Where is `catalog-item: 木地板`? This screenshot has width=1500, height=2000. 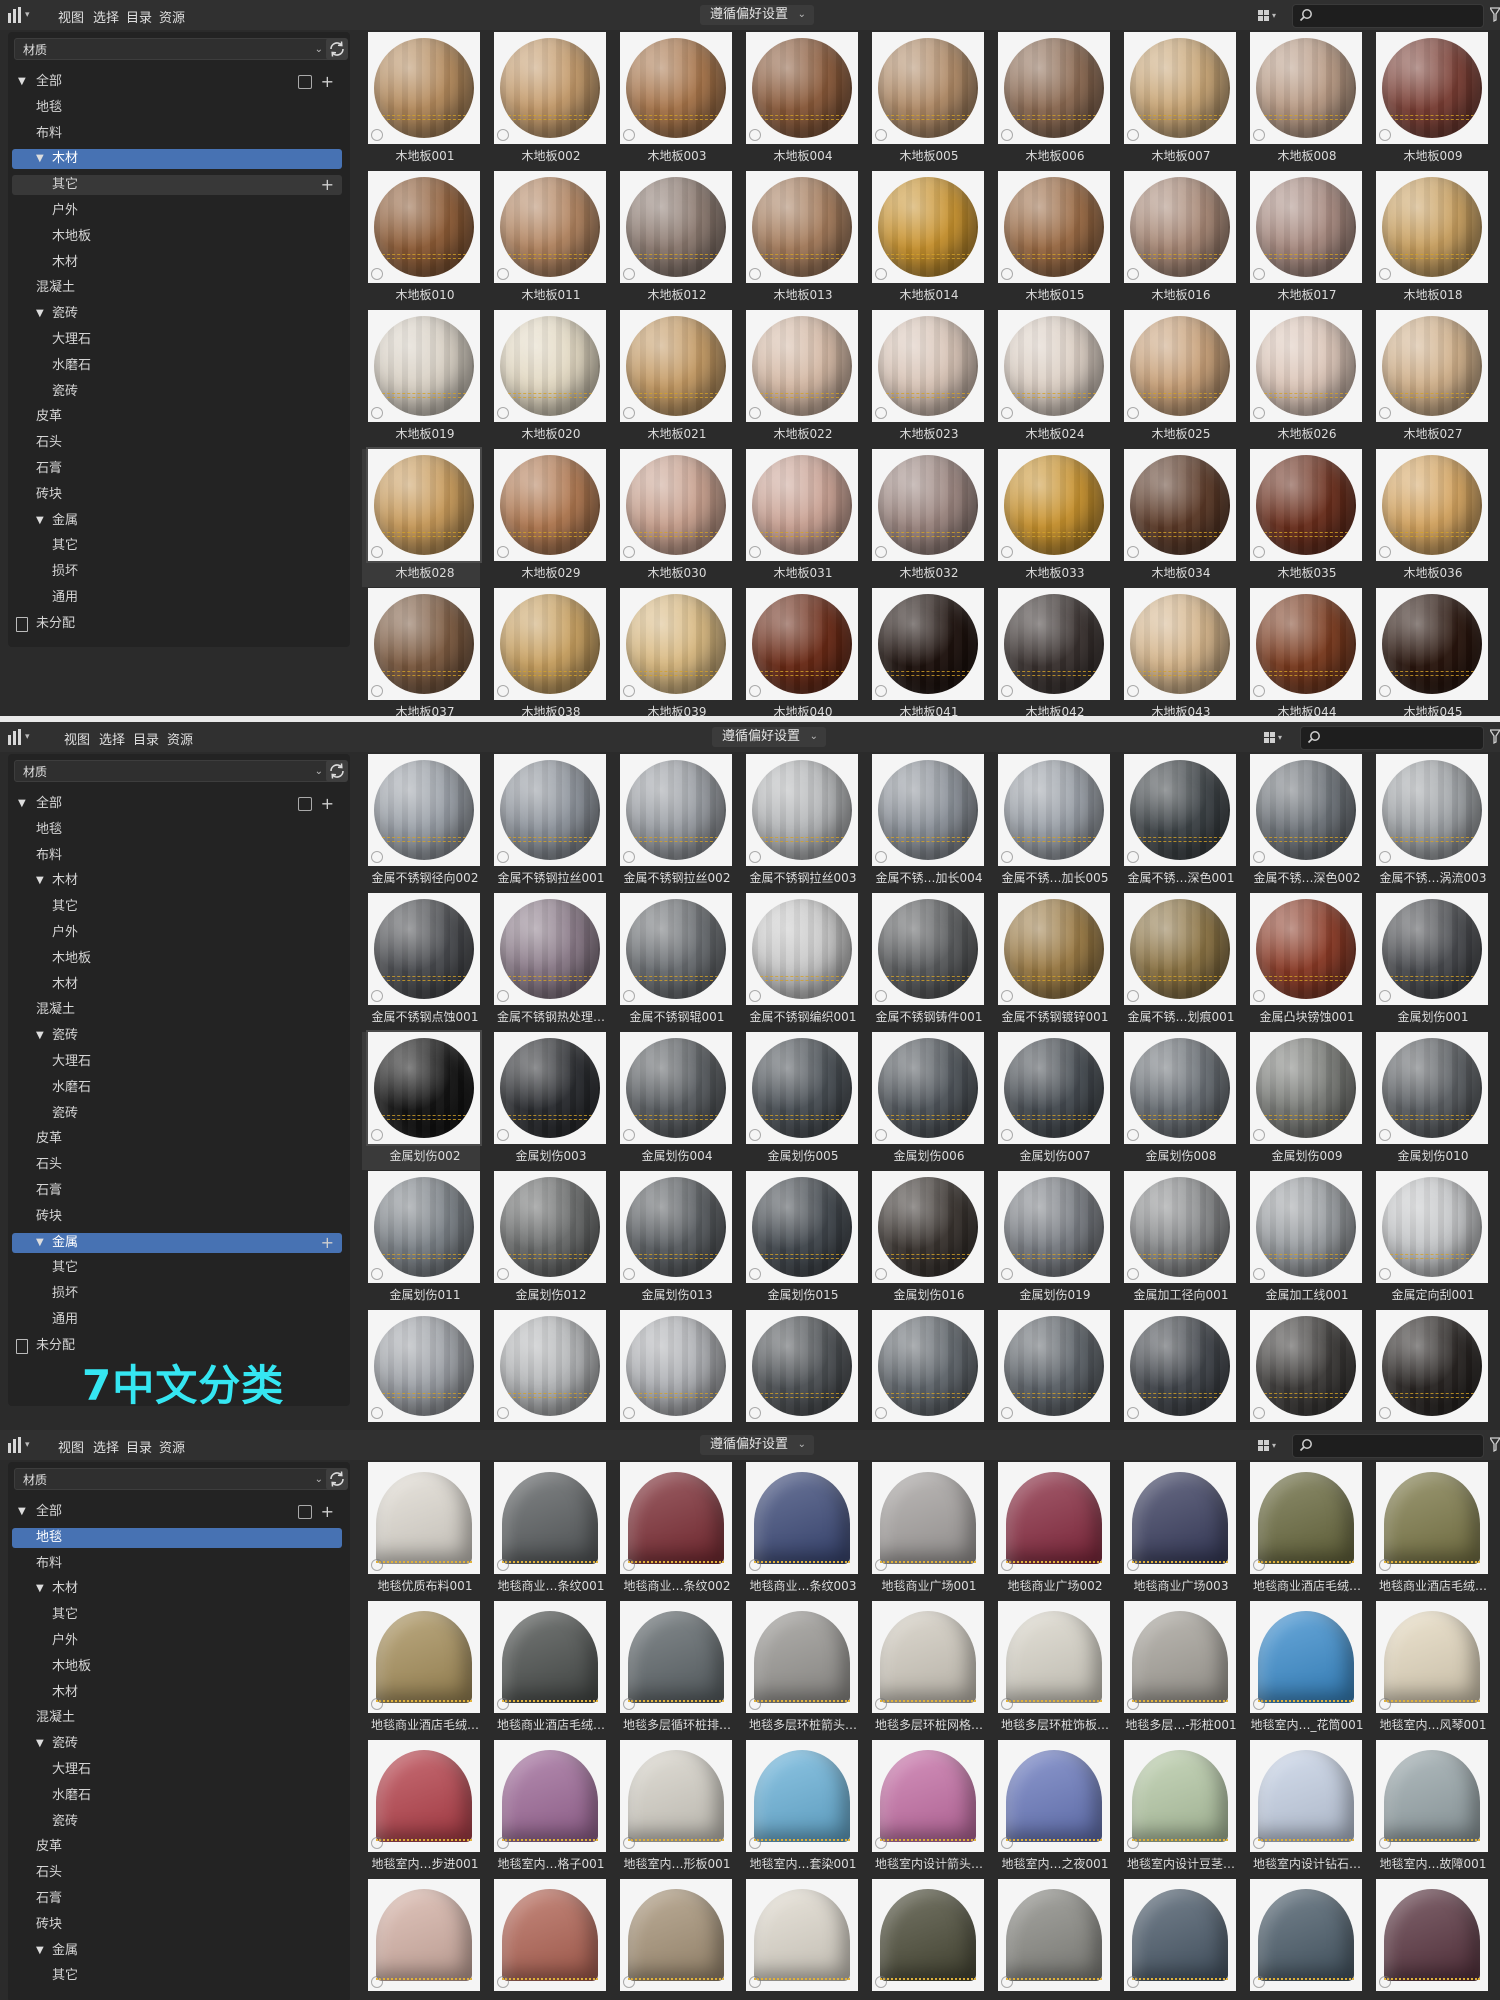
catalog-item: 木地板 is located at coordinates (177, 959).